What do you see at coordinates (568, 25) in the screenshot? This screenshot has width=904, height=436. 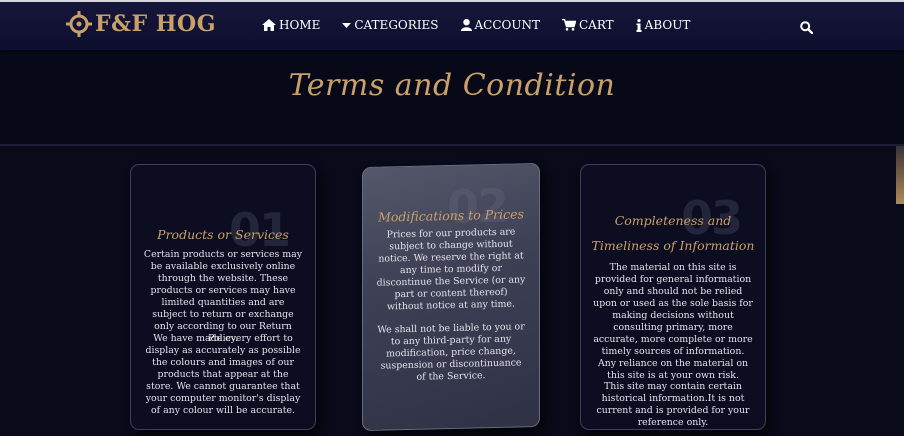 I see `cart-icon` at bounding box center [568, 25].